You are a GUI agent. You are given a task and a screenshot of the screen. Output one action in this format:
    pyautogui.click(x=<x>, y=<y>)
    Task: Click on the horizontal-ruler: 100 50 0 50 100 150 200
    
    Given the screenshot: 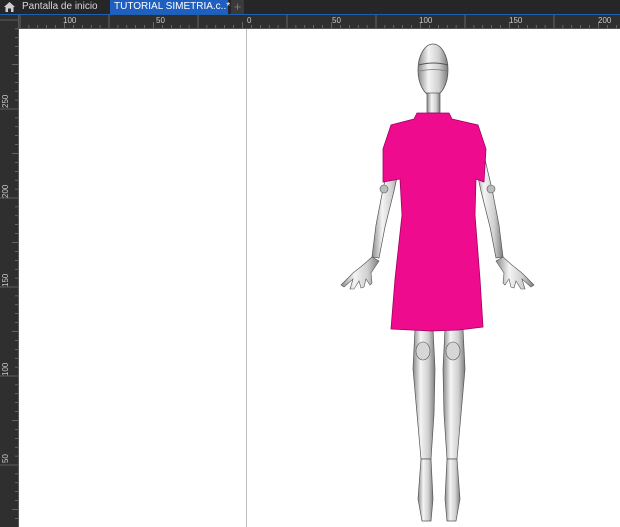 What is the action you would take?
    pyautogui.click(x=319, y=22)
    